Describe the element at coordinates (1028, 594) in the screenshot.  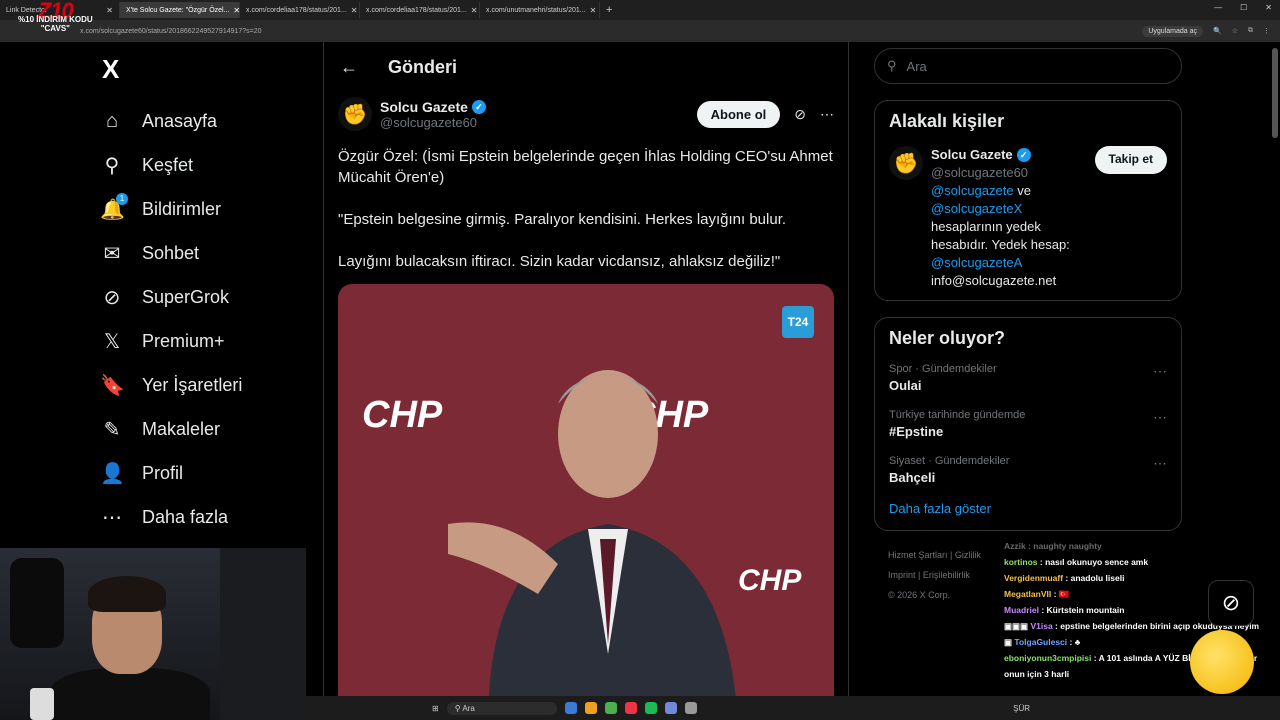
I see `chat-user: MegatlanVII` at that location.